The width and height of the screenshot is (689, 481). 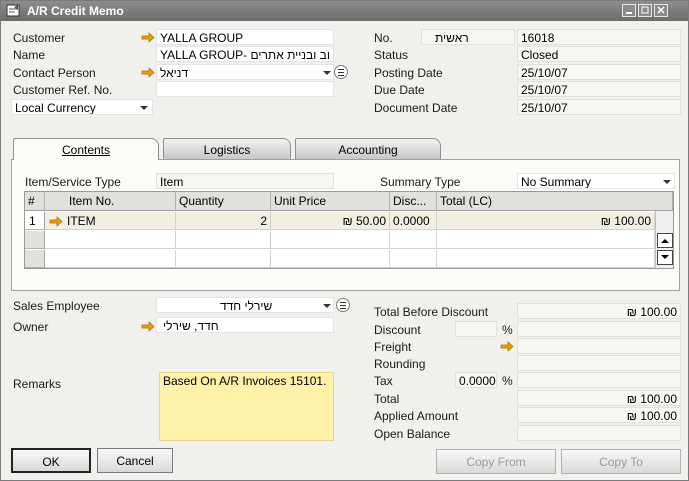 What do you see at coordinates (55, 108) in the screenshot?
I see `currency-value: Local Currency` at bounding box center [55, 108].